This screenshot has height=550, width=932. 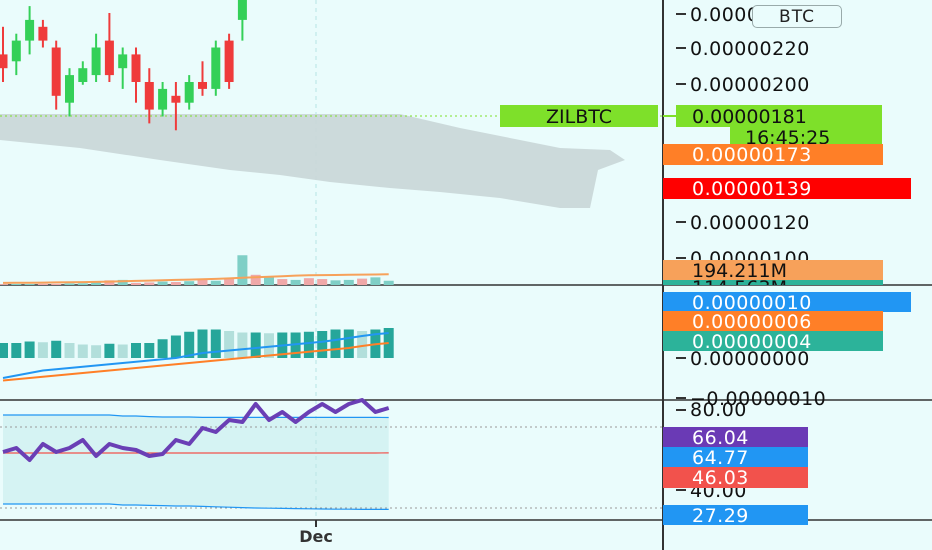 What do you see at coordinates (720, 458) in the screenshot?
I see `rsi-upper-badge-text: 64.77` at bounding box center [720, 458].